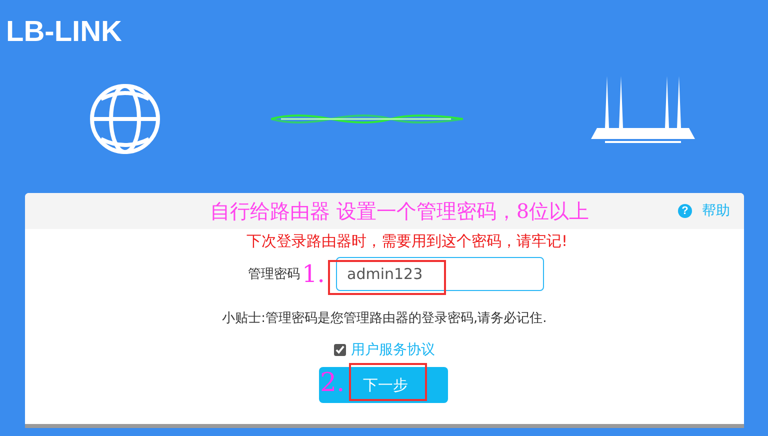 The width and height of the screenshot is (768, 436). What do you see at coordinates (384, 318) in the screenshot?
I see `tip-text: 小贴士:管理密码是您管理路由器的登录密码,请务必记住.` at bounding box center [384, 318].